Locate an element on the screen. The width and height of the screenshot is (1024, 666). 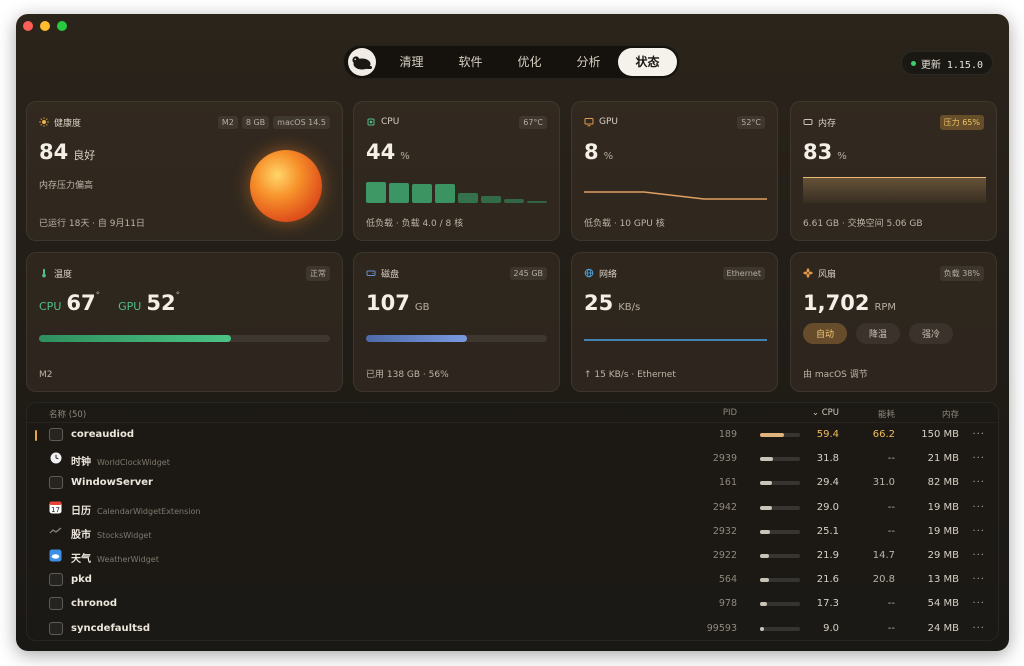
process-row: coreaudiod 189 59.4 66.2 150 MB ··· is located at coordinates (512, 435).